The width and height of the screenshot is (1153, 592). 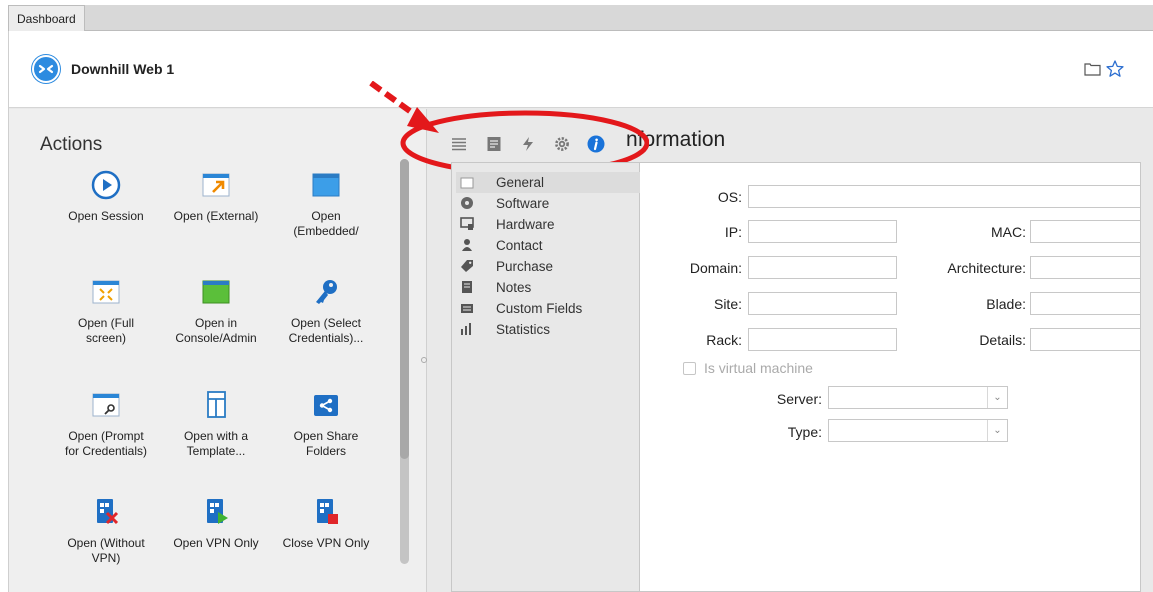 I want to click on details-field, so click(x=1085, y=339).